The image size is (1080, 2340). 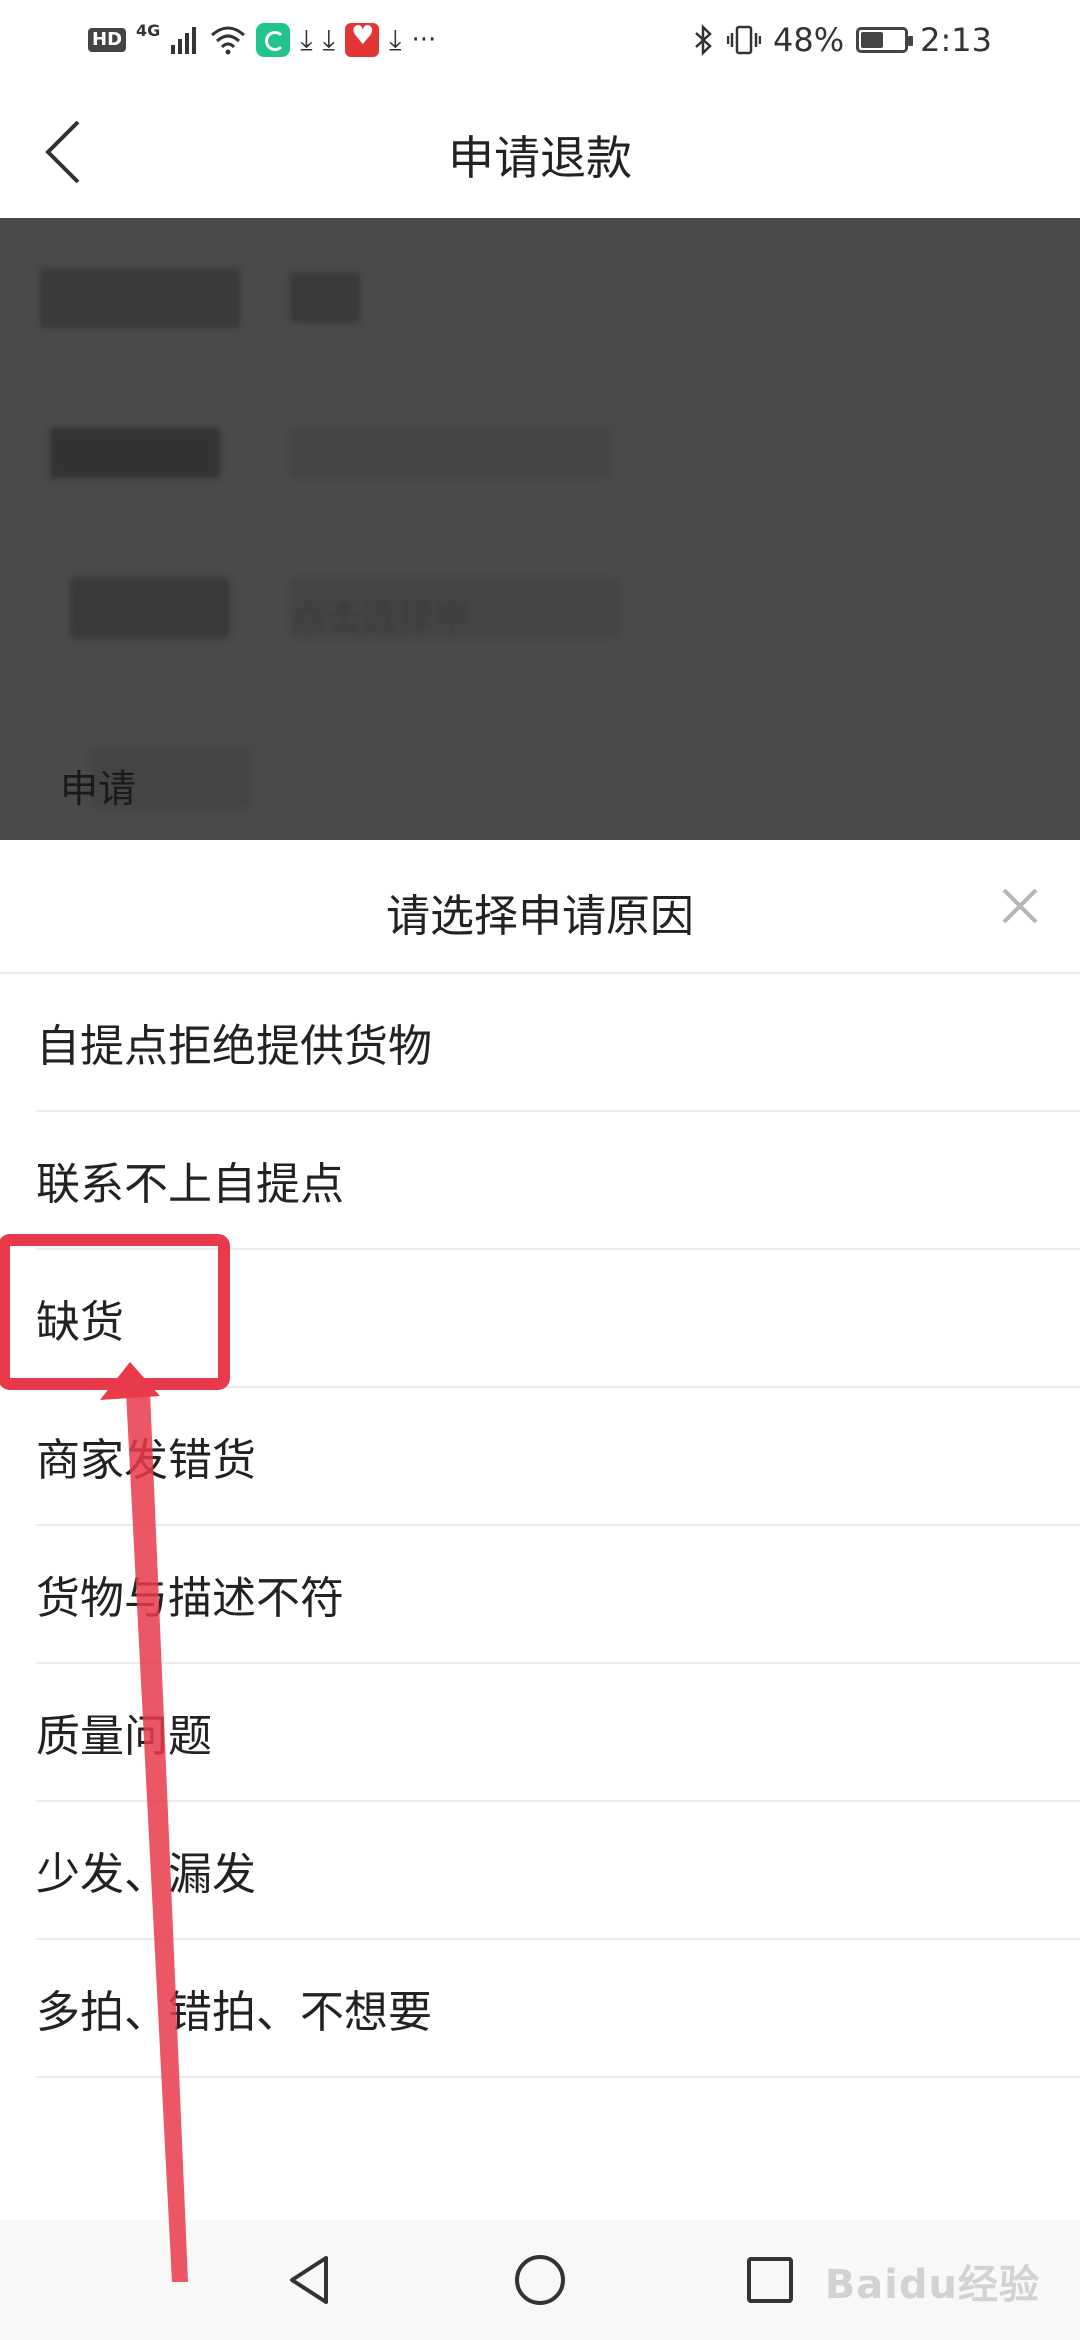 I want to click on reason-option: 少发、漏发, so click(x=558, y=1871).